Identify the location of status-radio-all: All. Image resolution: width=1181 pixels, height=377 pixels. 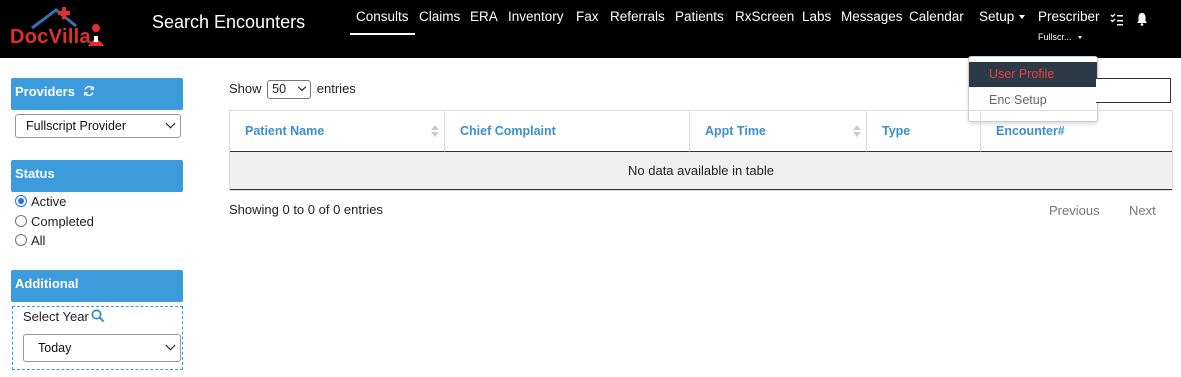
(30, 240).